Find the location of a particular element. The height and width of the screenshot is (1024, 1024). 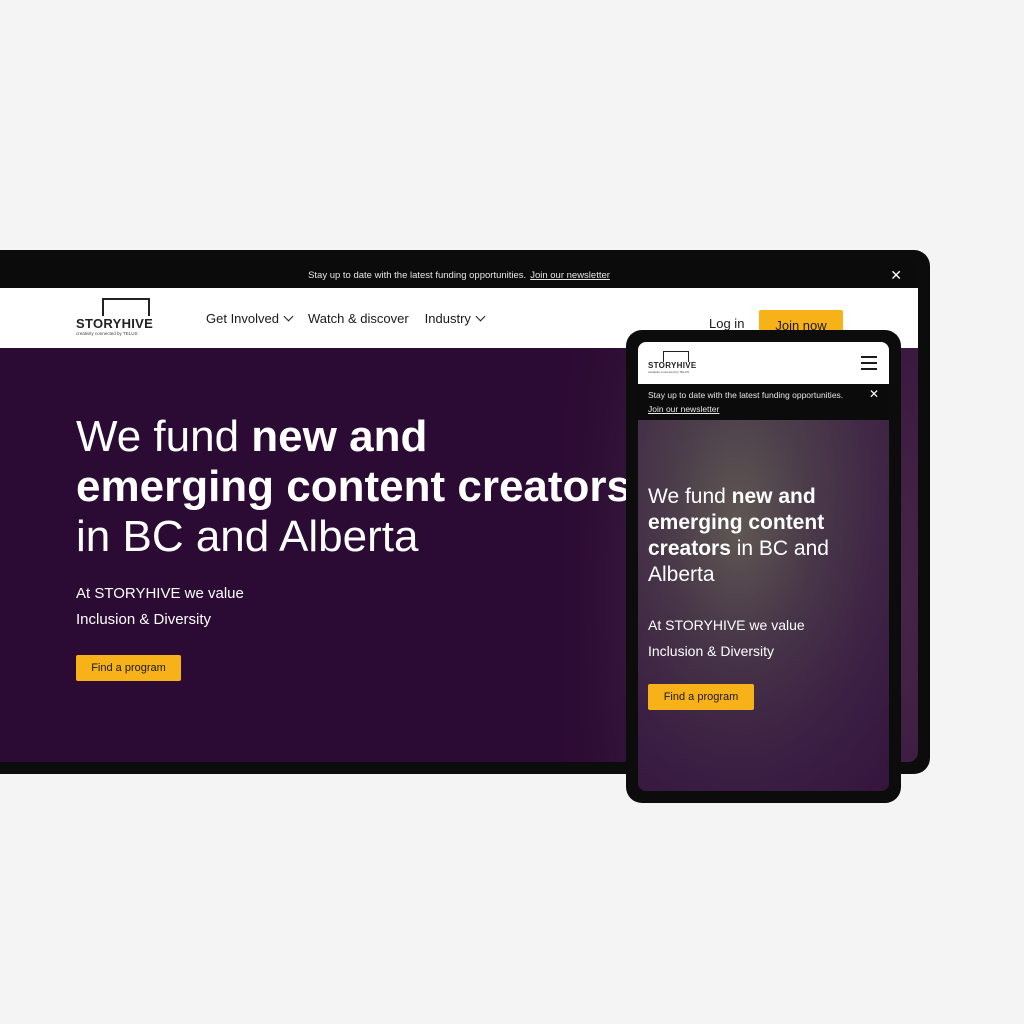

nav-item-get-involved: Get Involved is located at coordinates (250, 318).